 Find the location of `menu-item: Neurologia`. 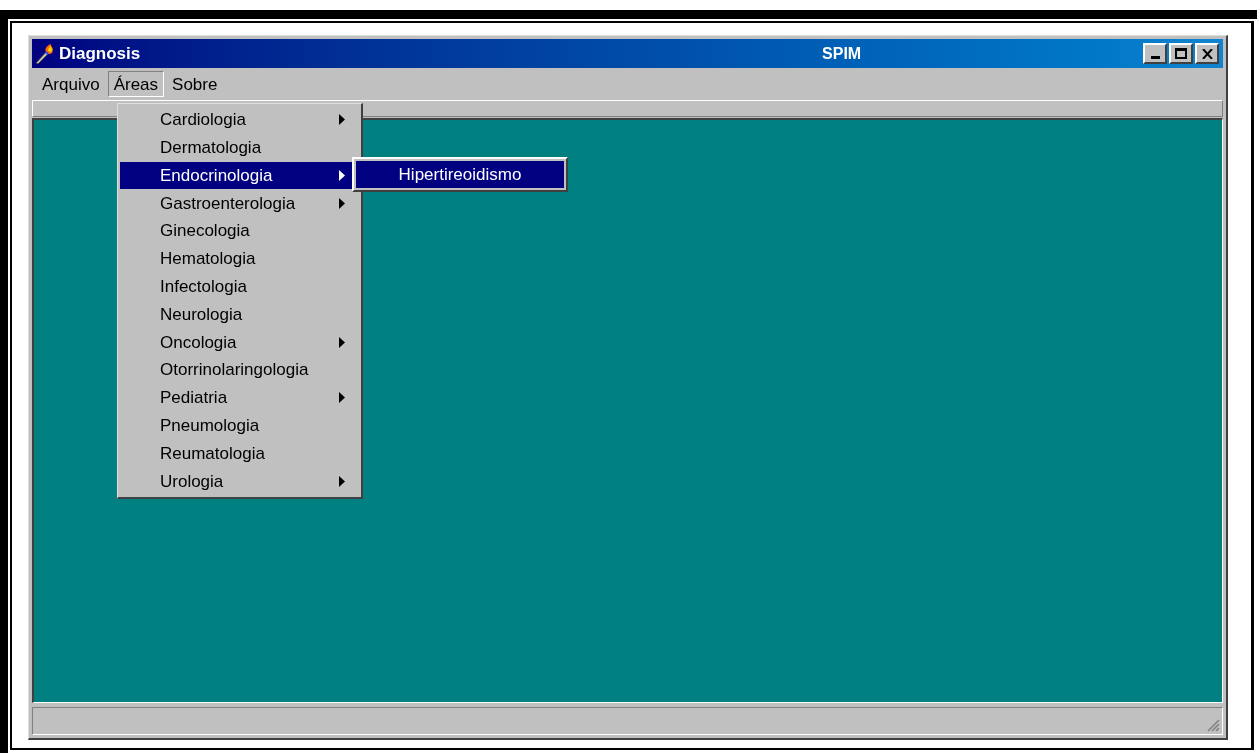

menu-item: Neurologia is located at coordinates (239, 314).